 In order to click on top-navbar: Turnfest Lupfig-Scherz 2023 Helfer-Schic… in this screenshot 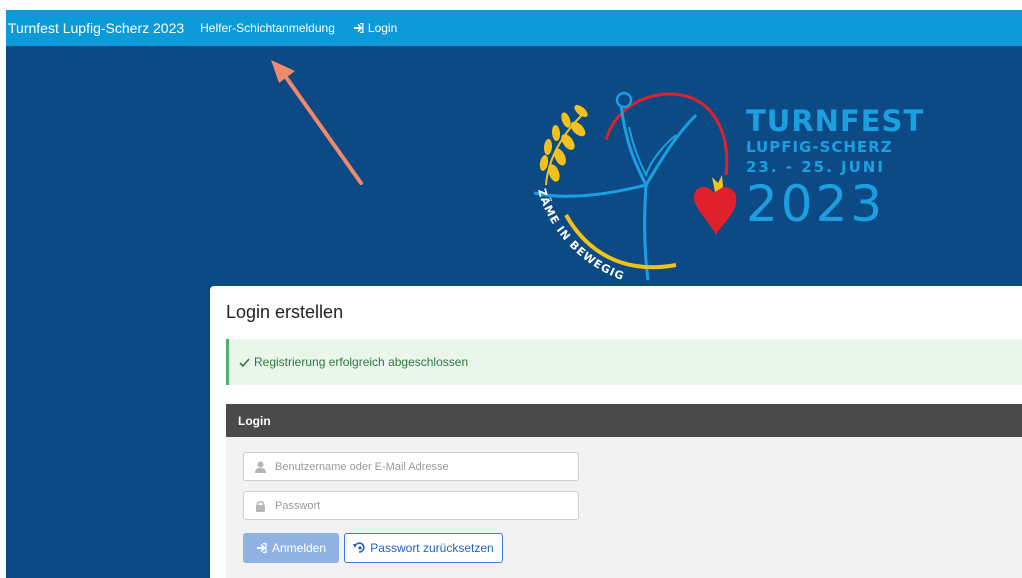, I will do `click(514, 28)`.